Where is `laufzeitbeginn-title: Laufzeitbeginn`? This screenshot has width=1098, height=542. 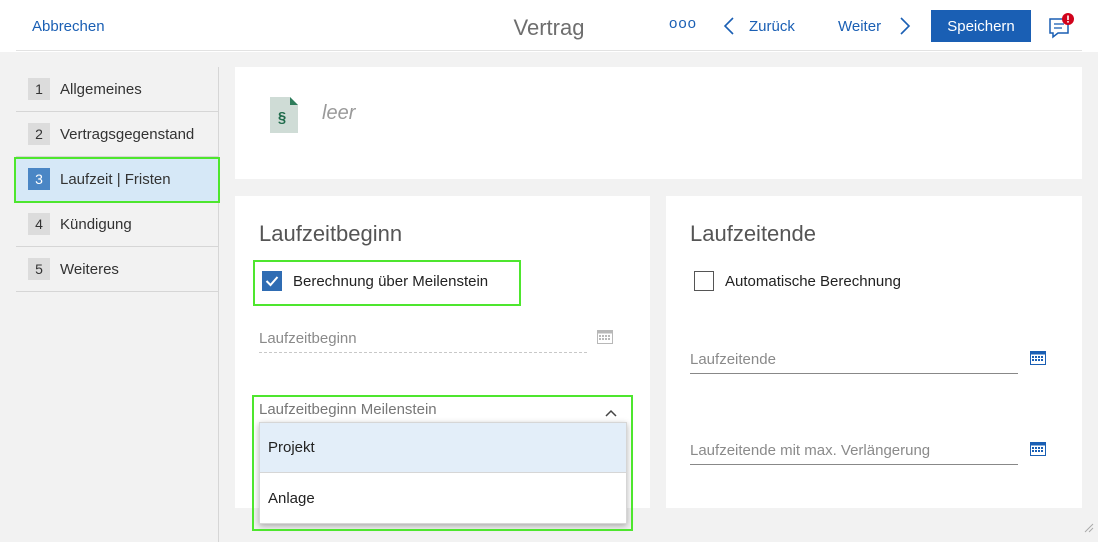
laufzeitbeginn-title: Laufzeitbeginn is located at coordinates (331, 233).